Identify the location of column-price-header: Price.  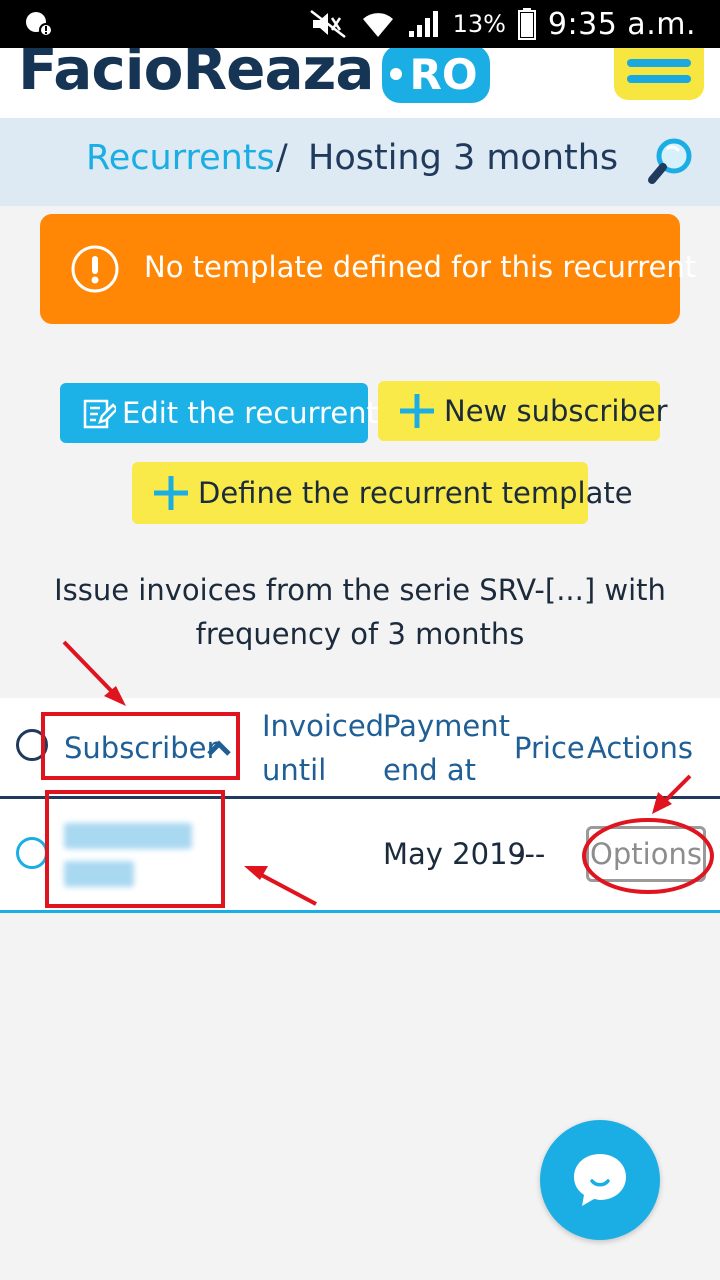
(549, 748).